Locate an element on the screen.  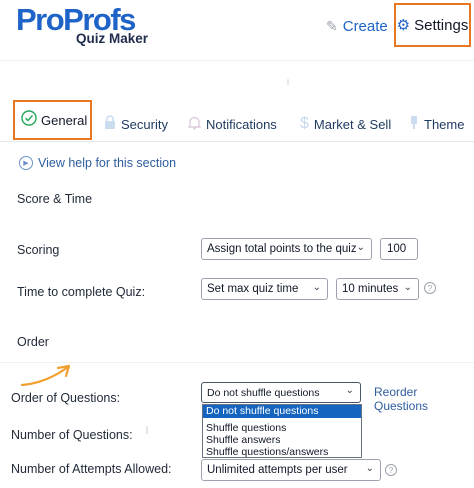
check-circle-icon is located at coordinates (29, 120).